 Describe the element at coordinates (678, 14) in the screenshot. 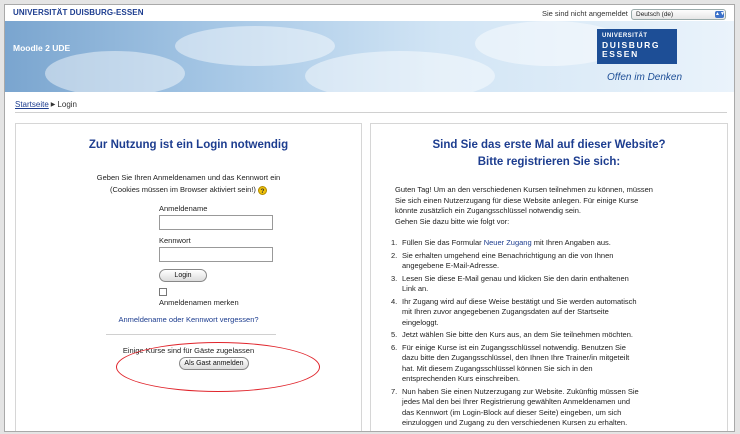

I see `language-select: Deutsch (de) ▲▼` at that location.